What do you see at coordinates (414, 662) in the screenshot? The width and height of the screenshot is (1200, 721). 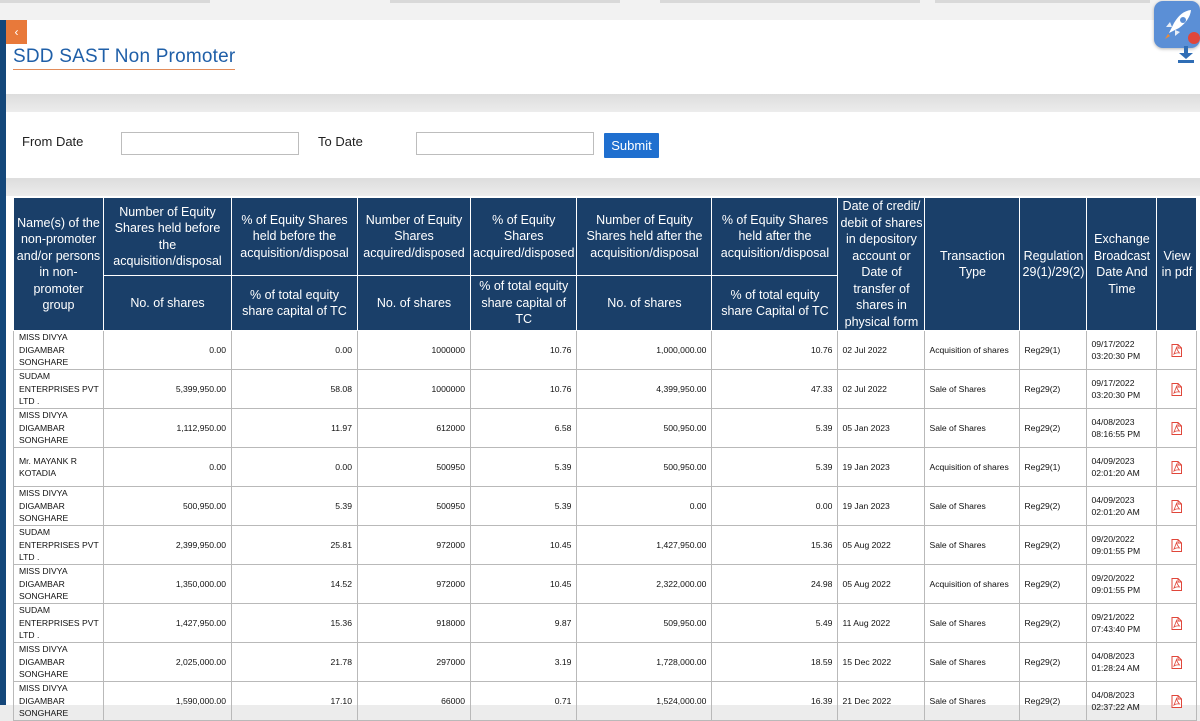 I see `cell-shares-acquired: 297000` at bounding box center [414, 662].